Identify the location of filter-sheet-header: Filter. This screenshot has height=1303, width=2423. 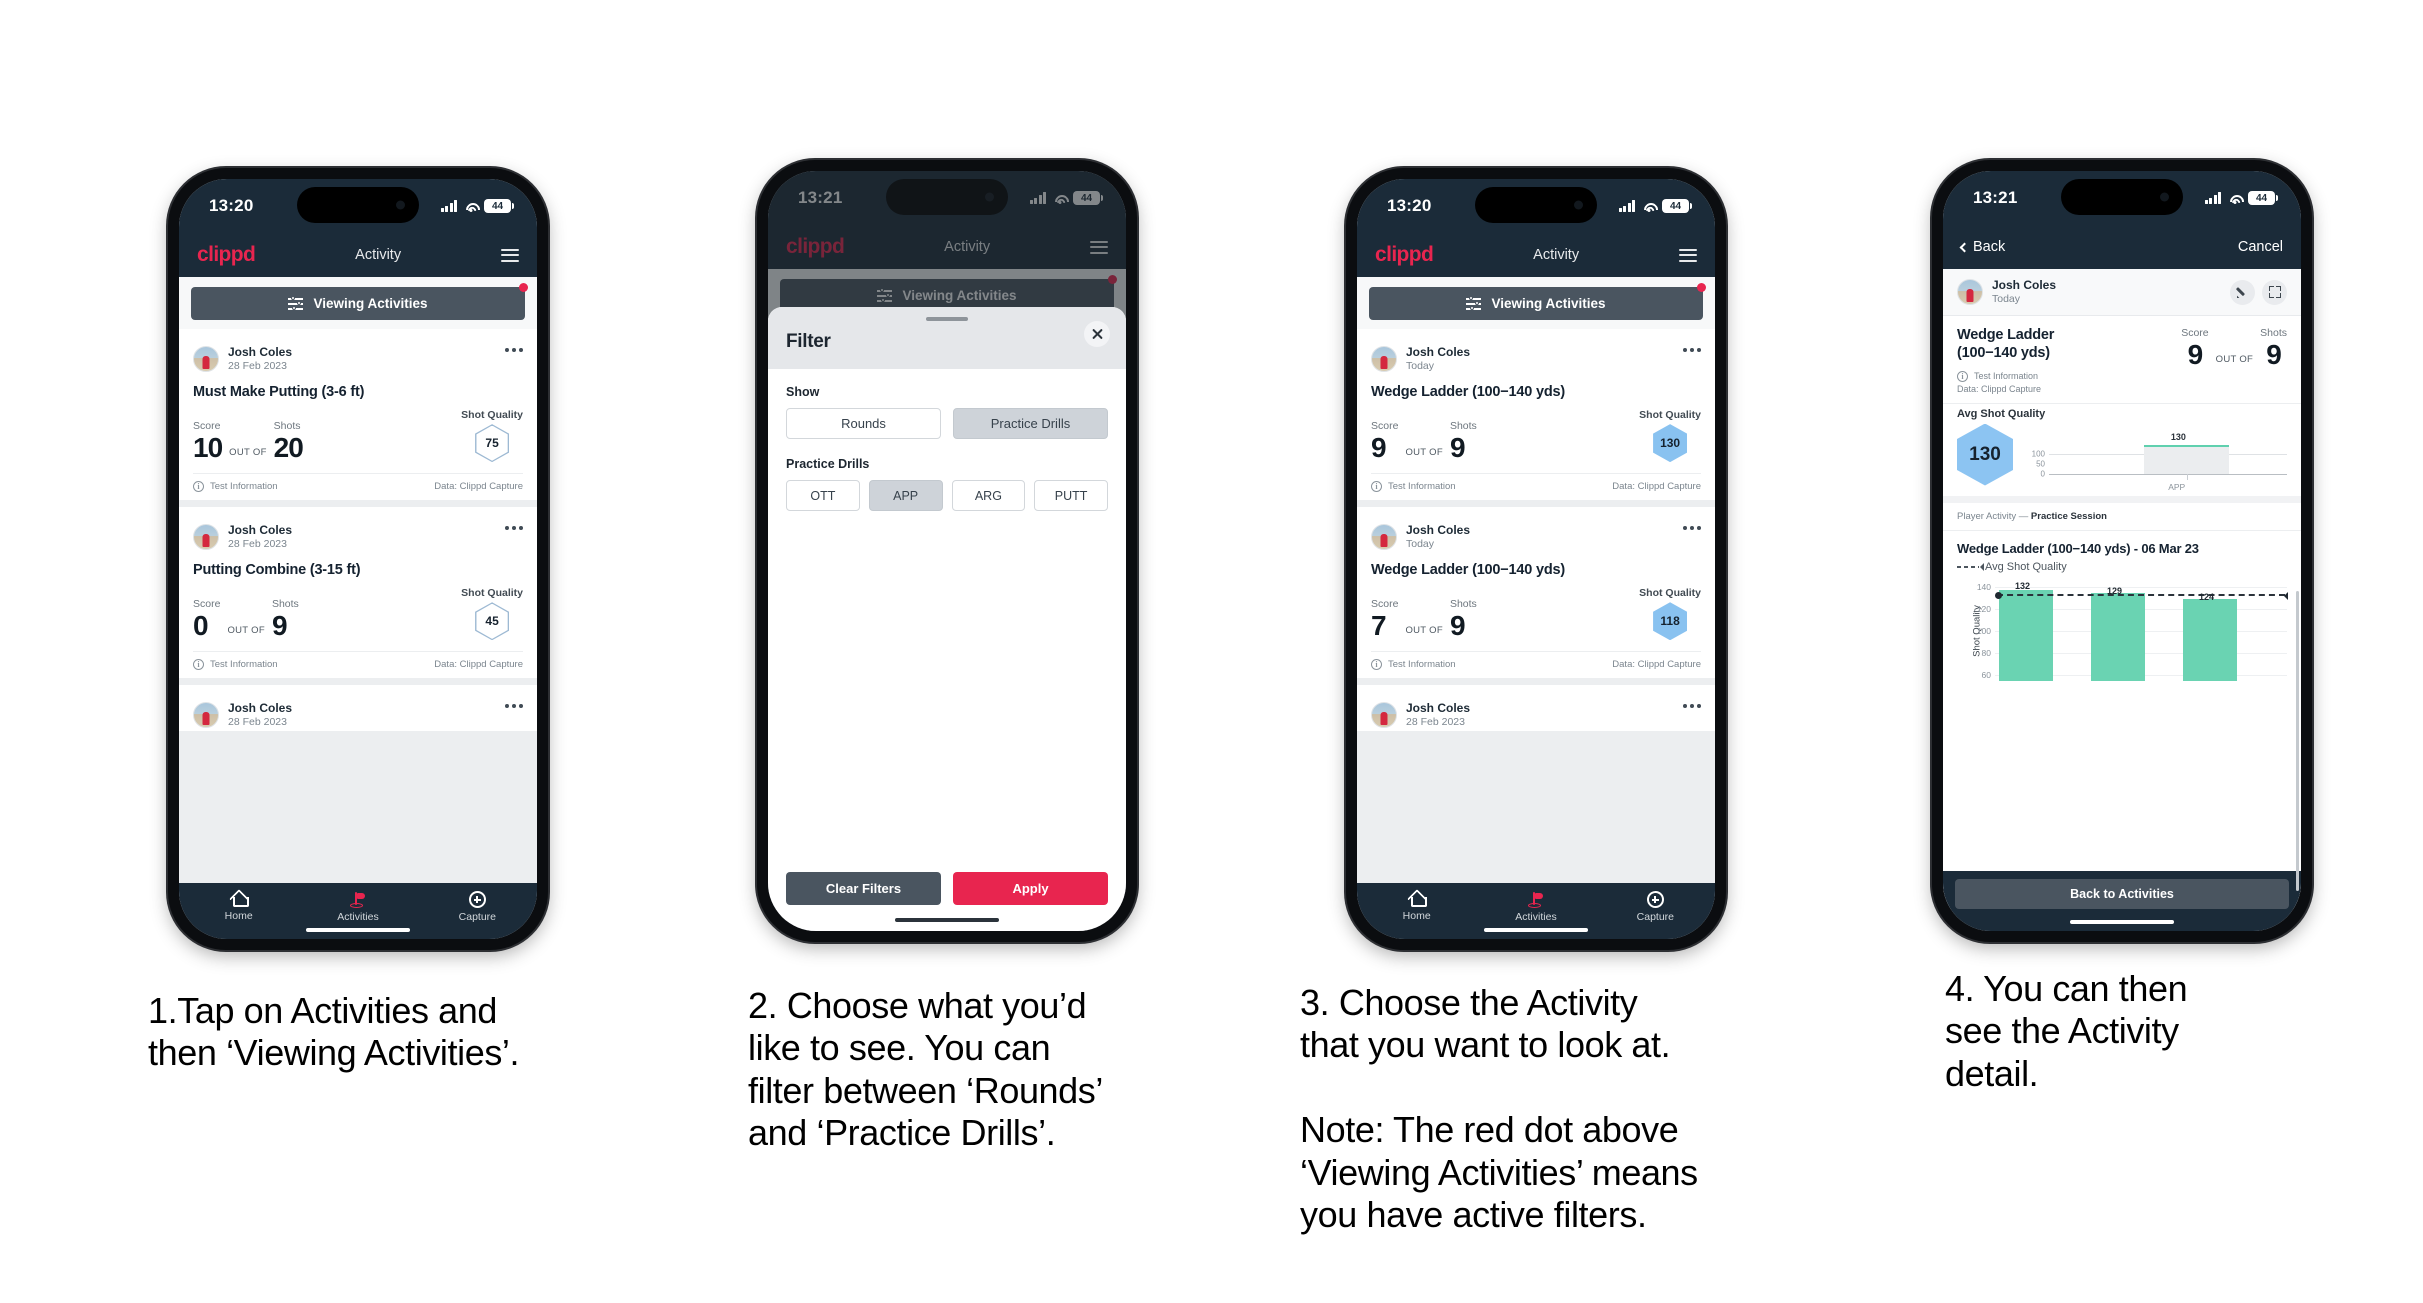
(947, 338).